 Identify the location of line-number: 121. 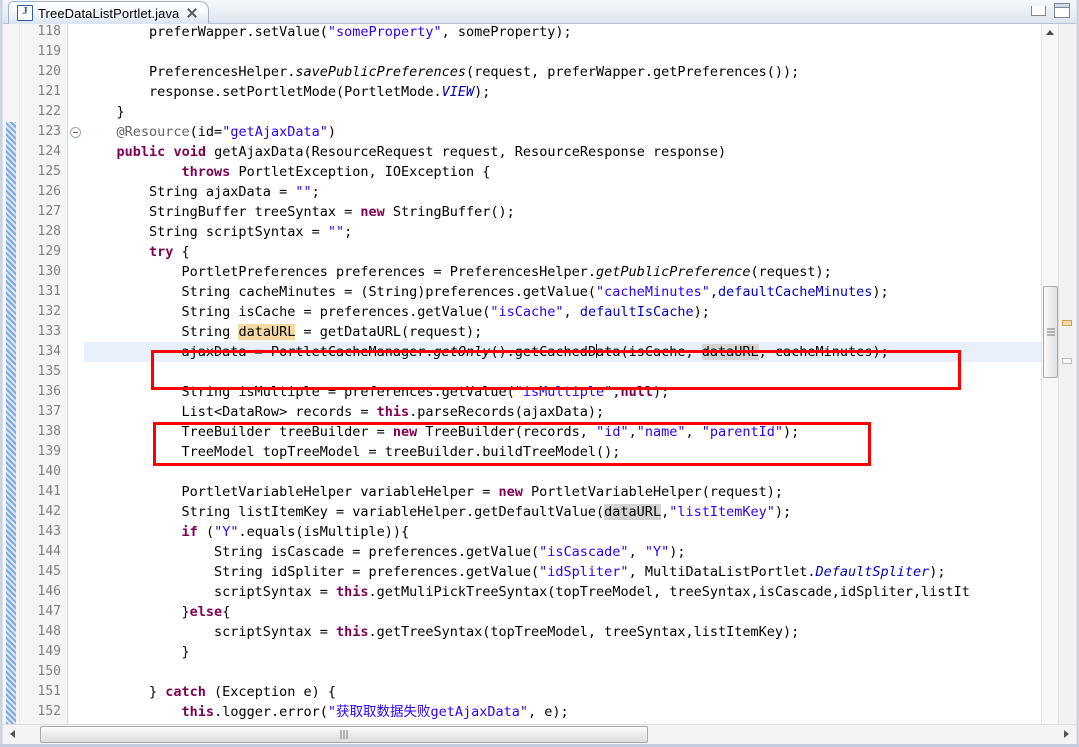
(49, 91).